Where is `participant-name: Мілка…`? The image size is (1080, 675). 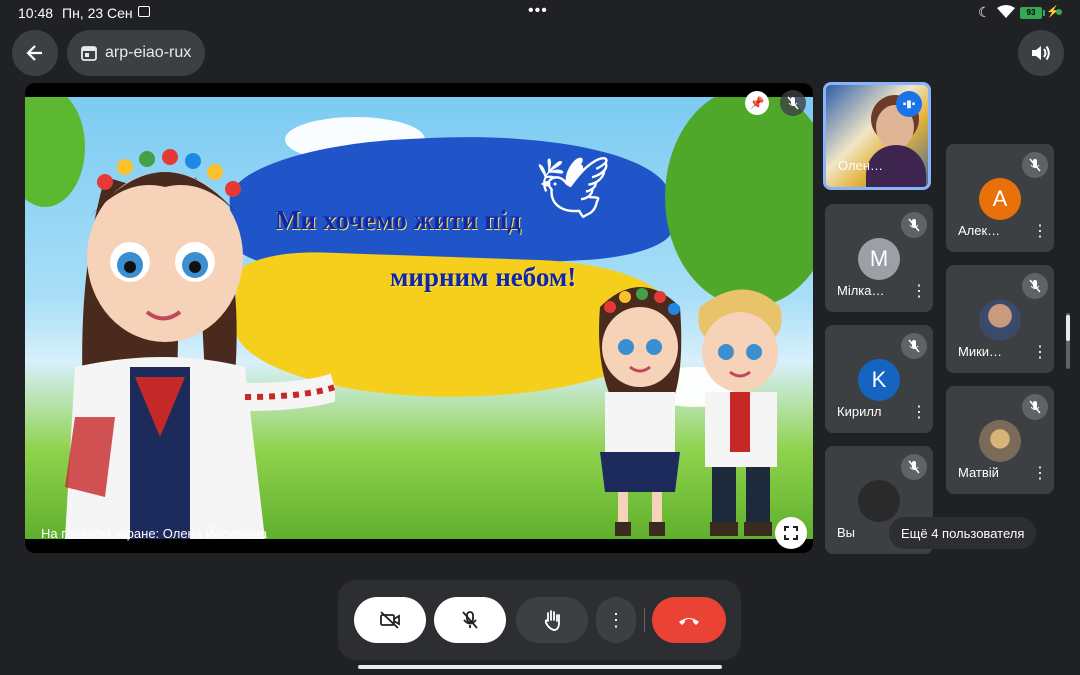 participant-name: Мілка… is located at coordinates (861, 290).